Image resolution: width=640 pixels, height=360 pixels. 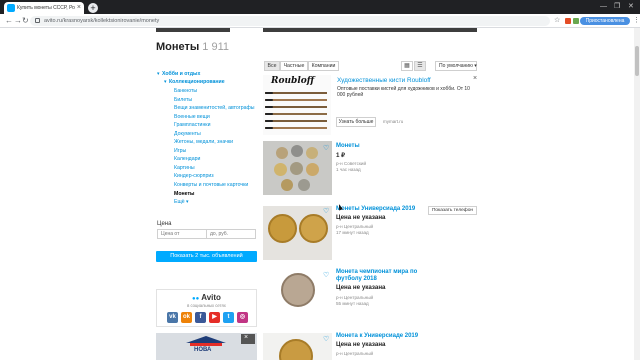 I want to click on promo-learn-more-button: Узнать больше, so click(x=356, y=122).